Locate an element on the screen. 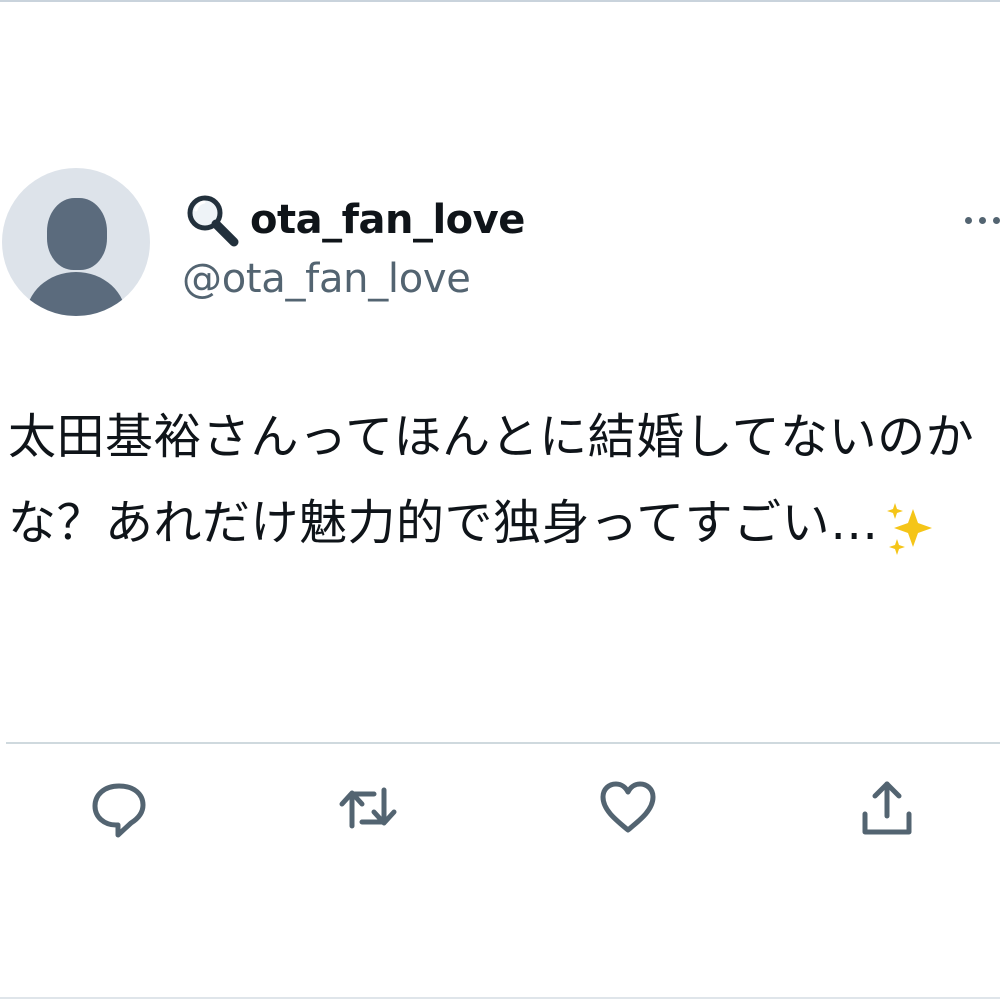  avatar-shoulders is located at coordinates (76, 294).